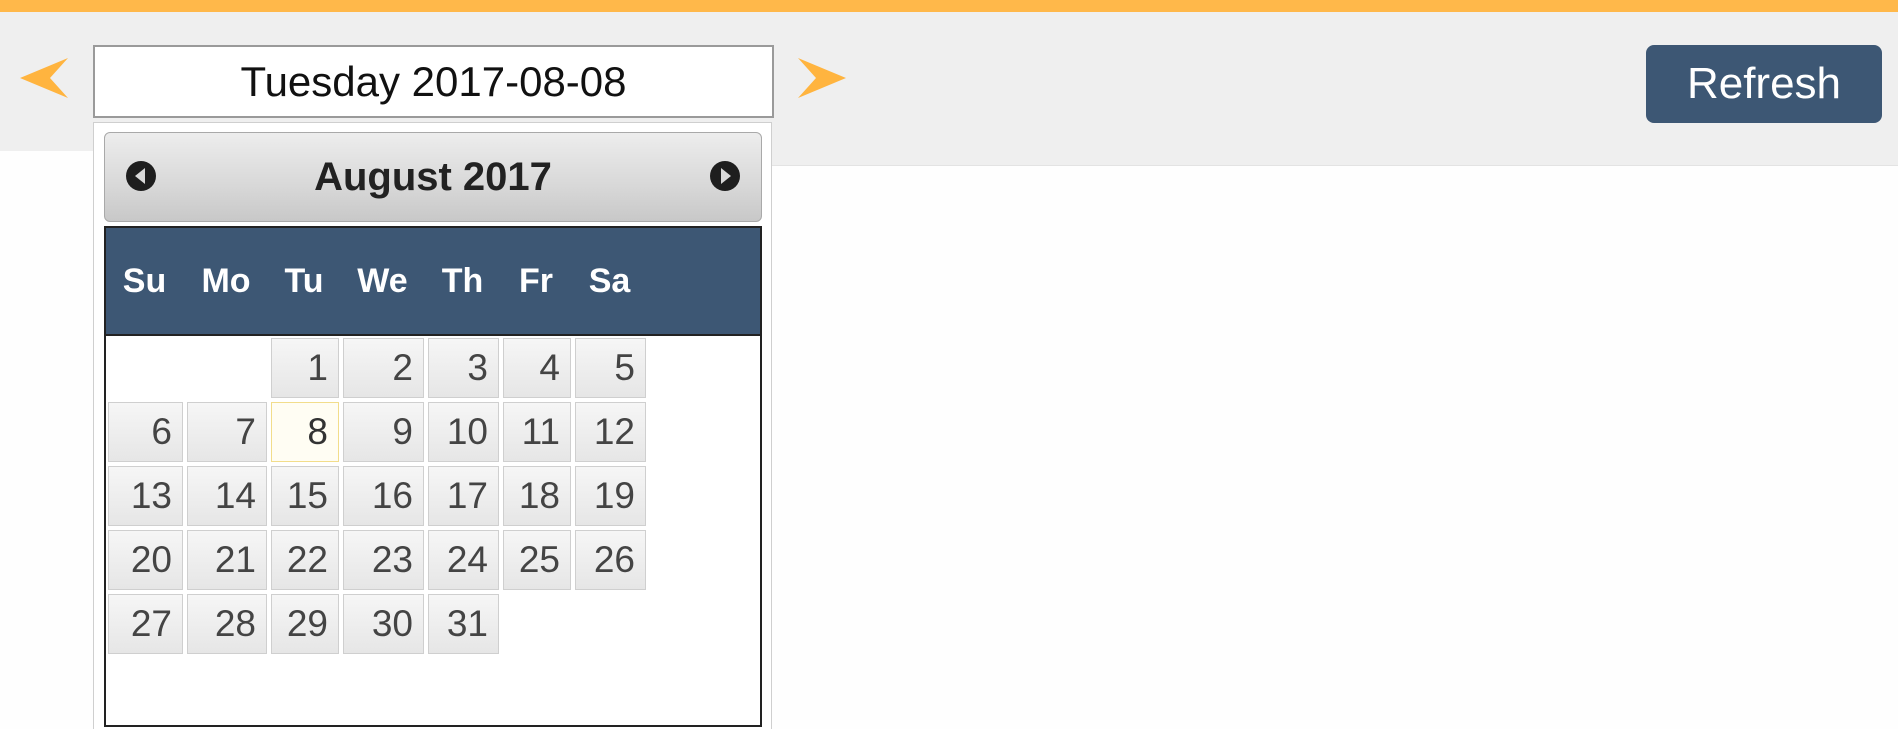  I want to click on datepicker-month-title: August 2017, so click(433, 176).